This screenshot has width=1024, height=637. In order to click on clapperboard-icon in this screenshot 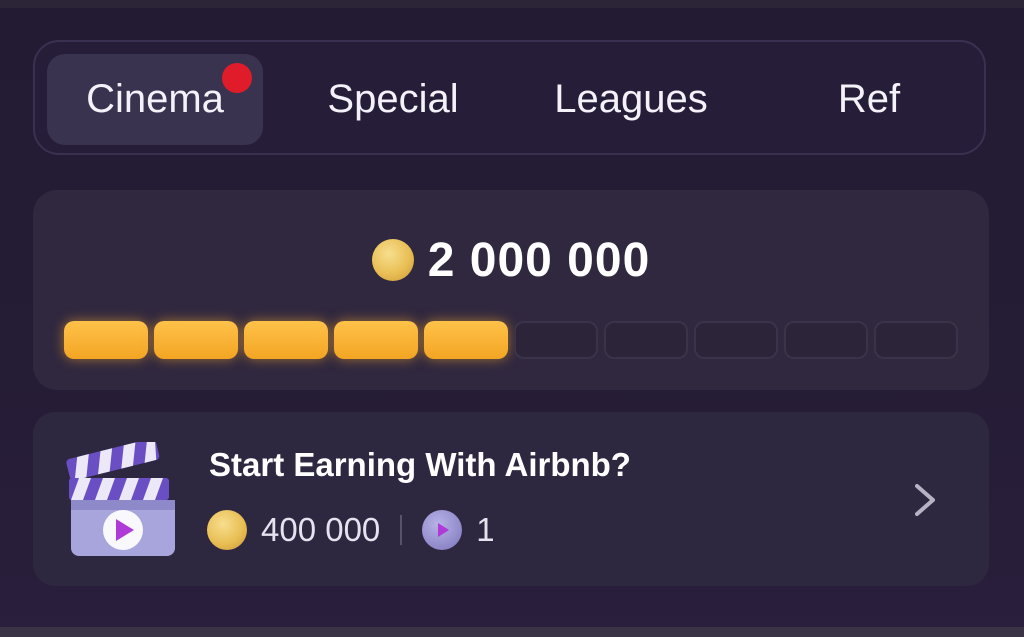, I will do `click(120, 499)`.